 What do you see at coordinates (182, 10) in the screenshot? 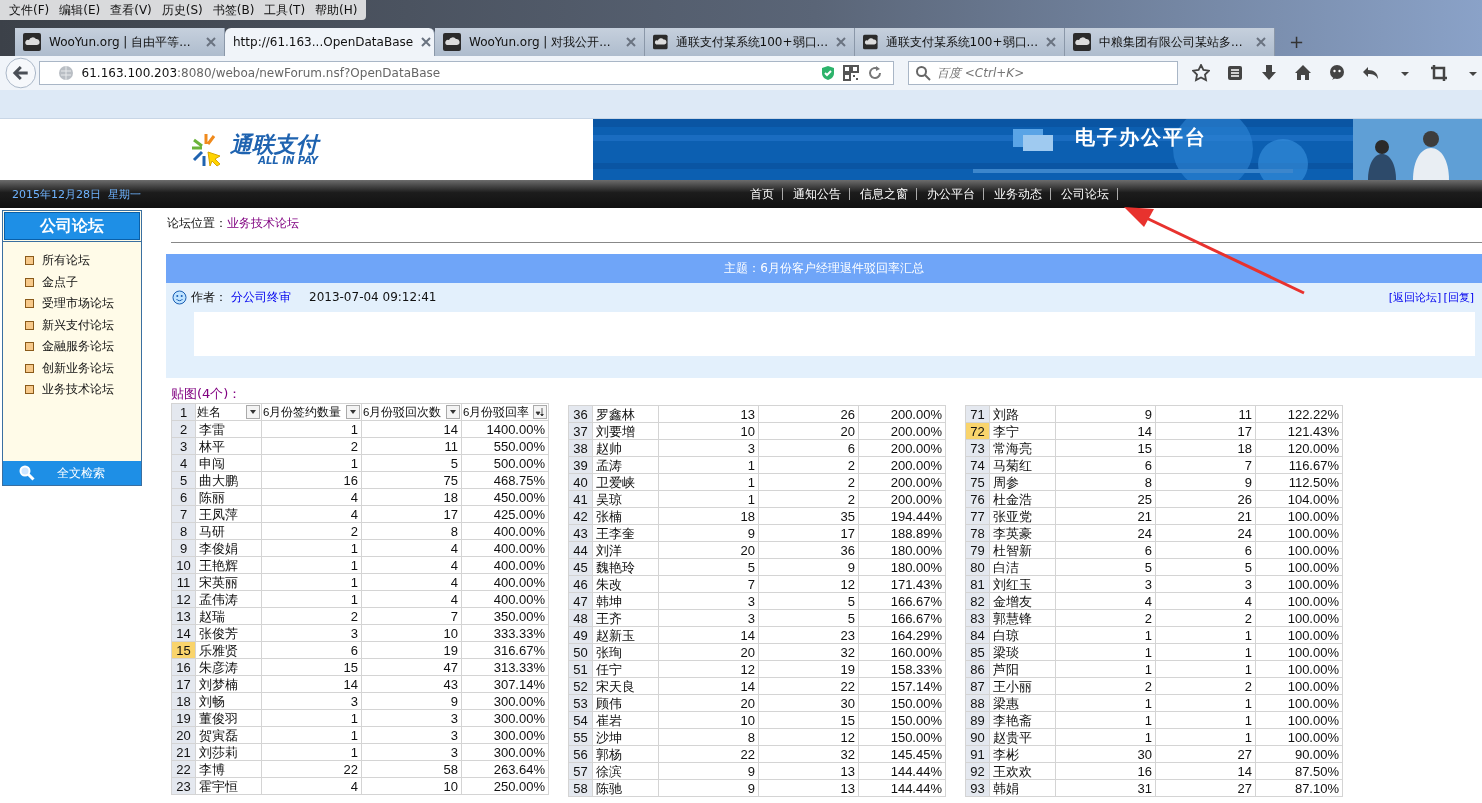
I see `menu-item: 历史(S)` at bounding box center [182, 10].